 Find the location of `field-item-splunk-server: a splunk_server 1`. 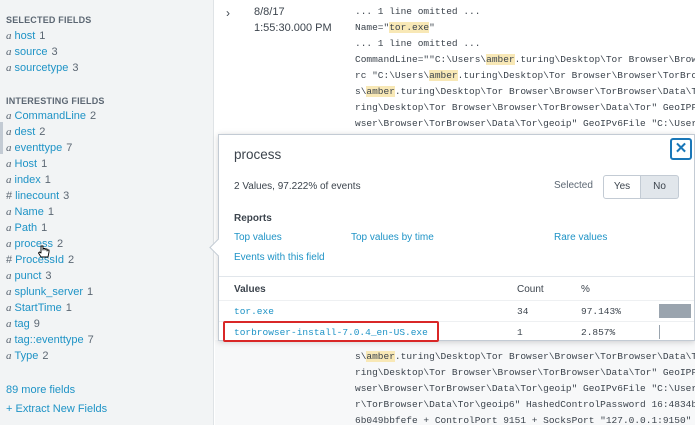

field-item-splunk-server: a splunk_server 1 is located at coordinates (49, 292).